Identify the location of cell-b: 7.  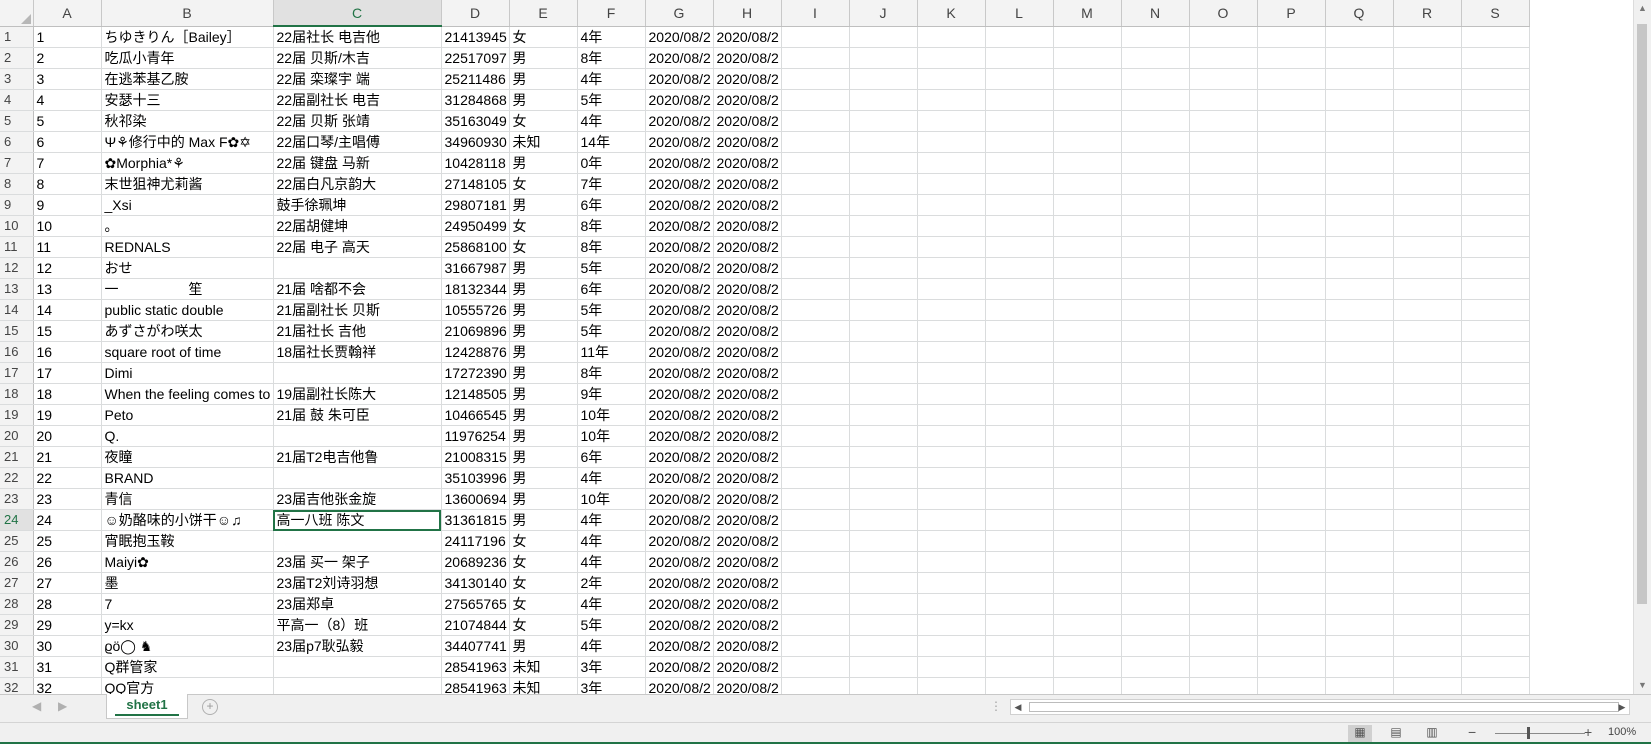
(187, 604).